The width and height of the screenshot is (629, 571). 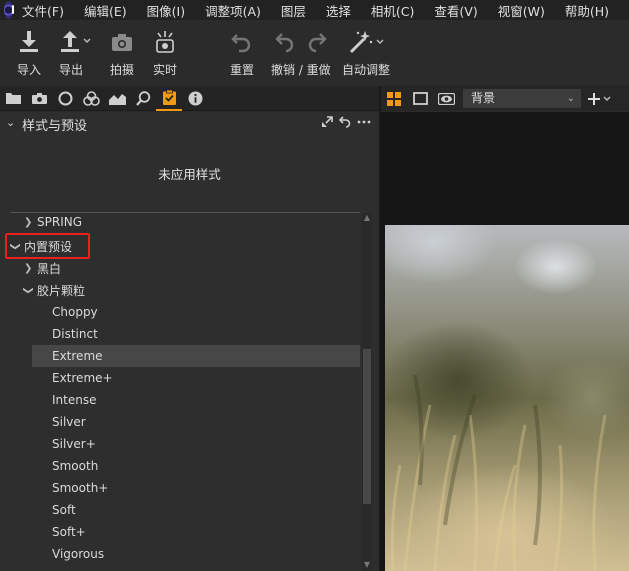 I want to click on panel-header: ⌄ 样式与预设, so click(x=189, y=124).